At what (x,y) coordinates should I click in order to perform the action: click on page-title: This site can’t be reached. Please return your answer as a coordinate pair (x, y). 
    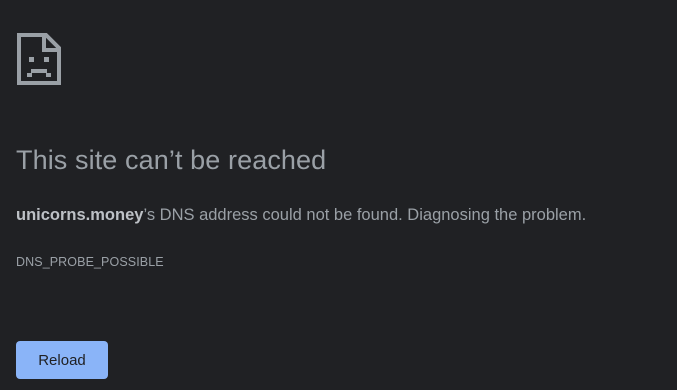
    Looking at the image, I should click on (171, 160).